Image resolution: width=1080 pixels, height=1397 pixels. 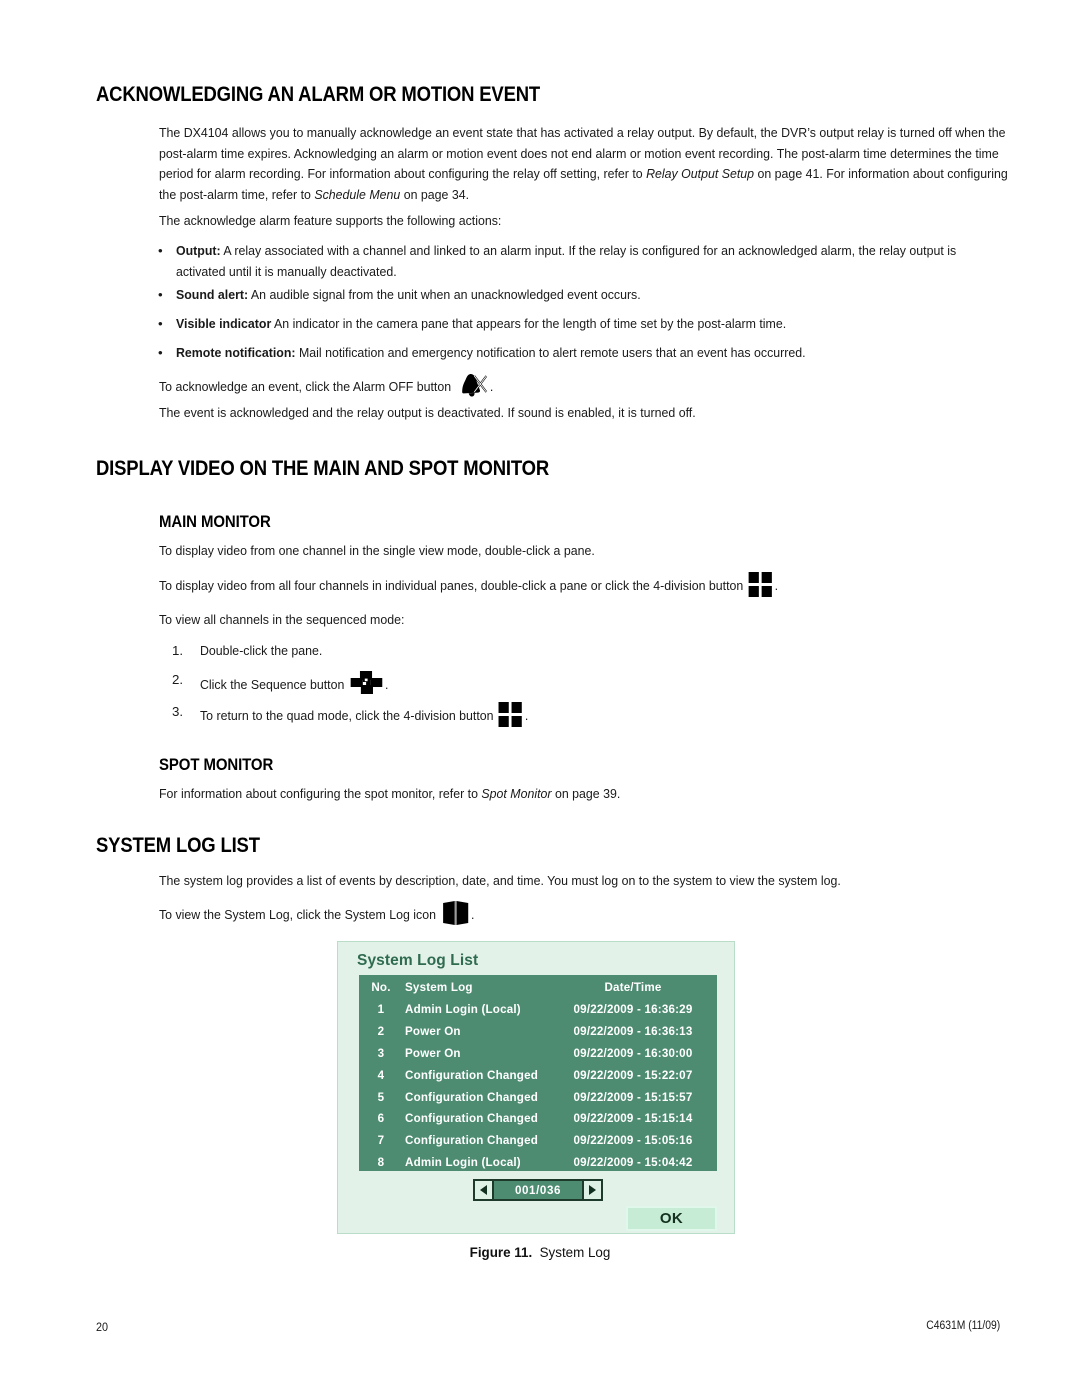 What do you see at coordinates (198, 250) in the screenshot?
I see `bullet-label: Output:` at bounding box center [198, 250].